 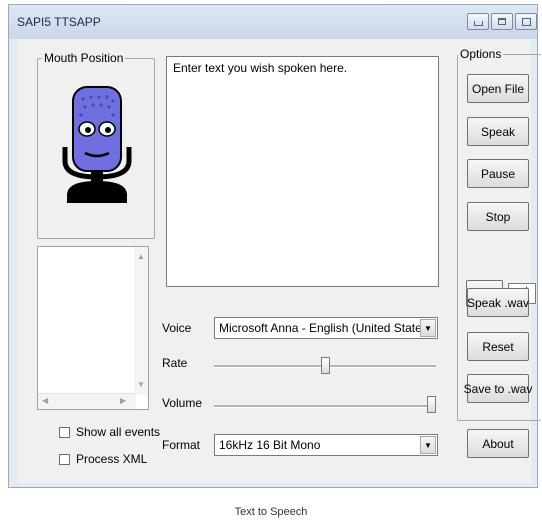 I want to click on volume-slider-track, so click(x=325, y=406).